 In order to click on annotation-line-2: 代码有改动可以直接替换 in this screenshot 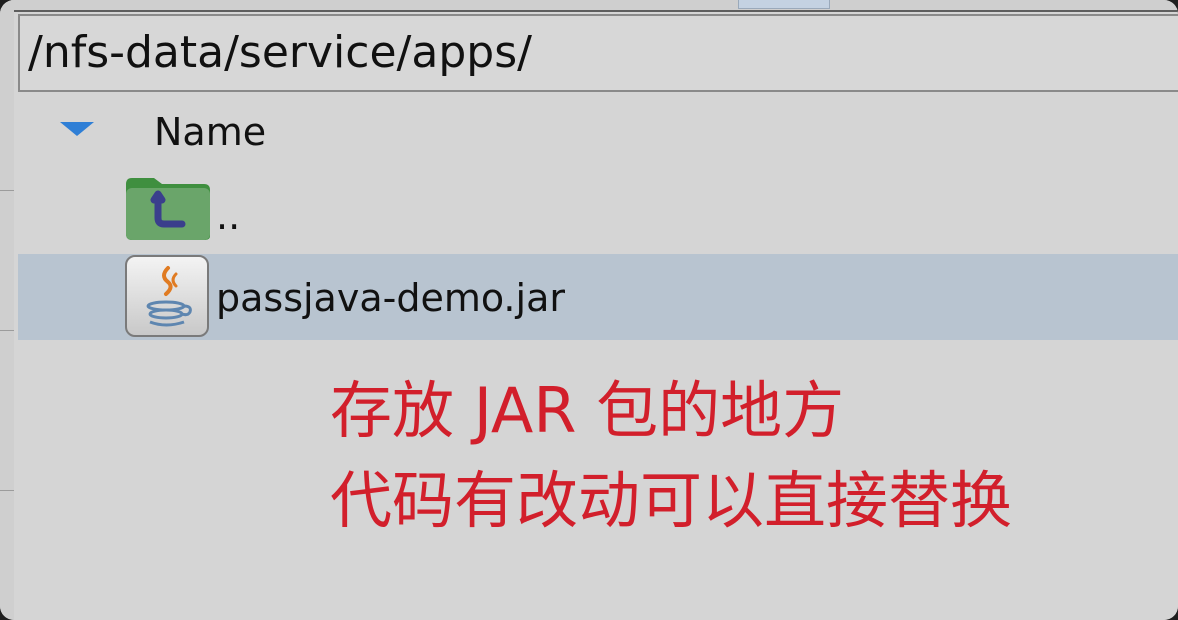, I will do `click(671, 500)`.